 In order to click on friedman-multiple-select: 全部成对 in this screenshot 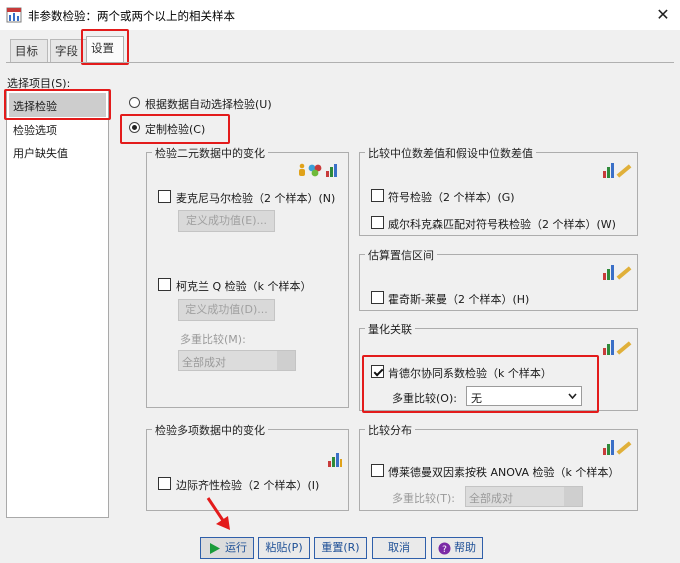, I will do `click(524, 496)`.